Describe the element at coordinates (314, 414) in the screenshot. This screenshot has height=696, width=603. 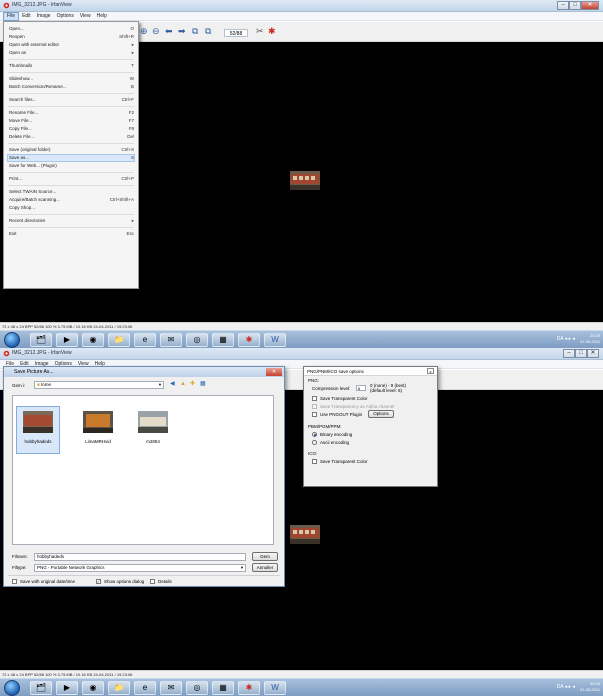
I see `pngout-checkbox` at that location.